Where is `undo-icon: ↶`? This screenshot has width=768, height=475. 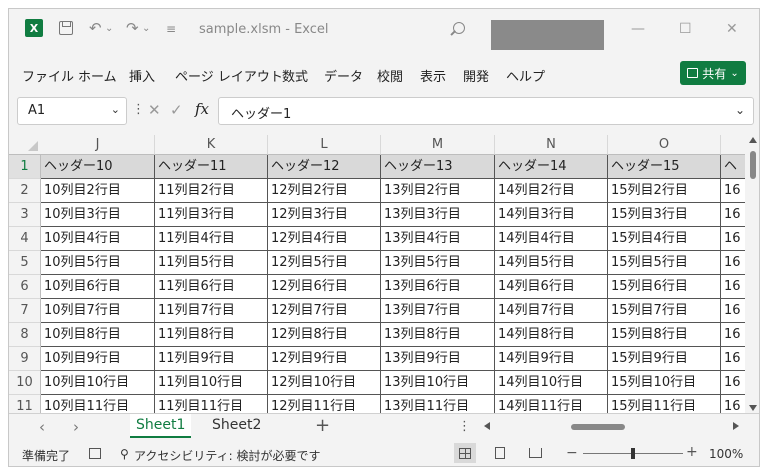 undo-icon: ↶ is located at coordinates (95, 28).